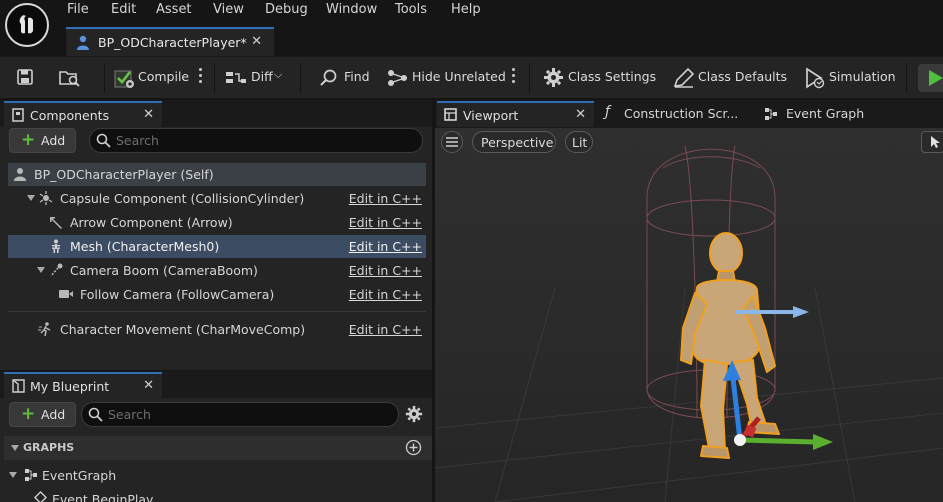  What do you see at coordinates (286, 9) in the screenshot?
I see `menu-debug: Debug` at bounding box center [286, 9].